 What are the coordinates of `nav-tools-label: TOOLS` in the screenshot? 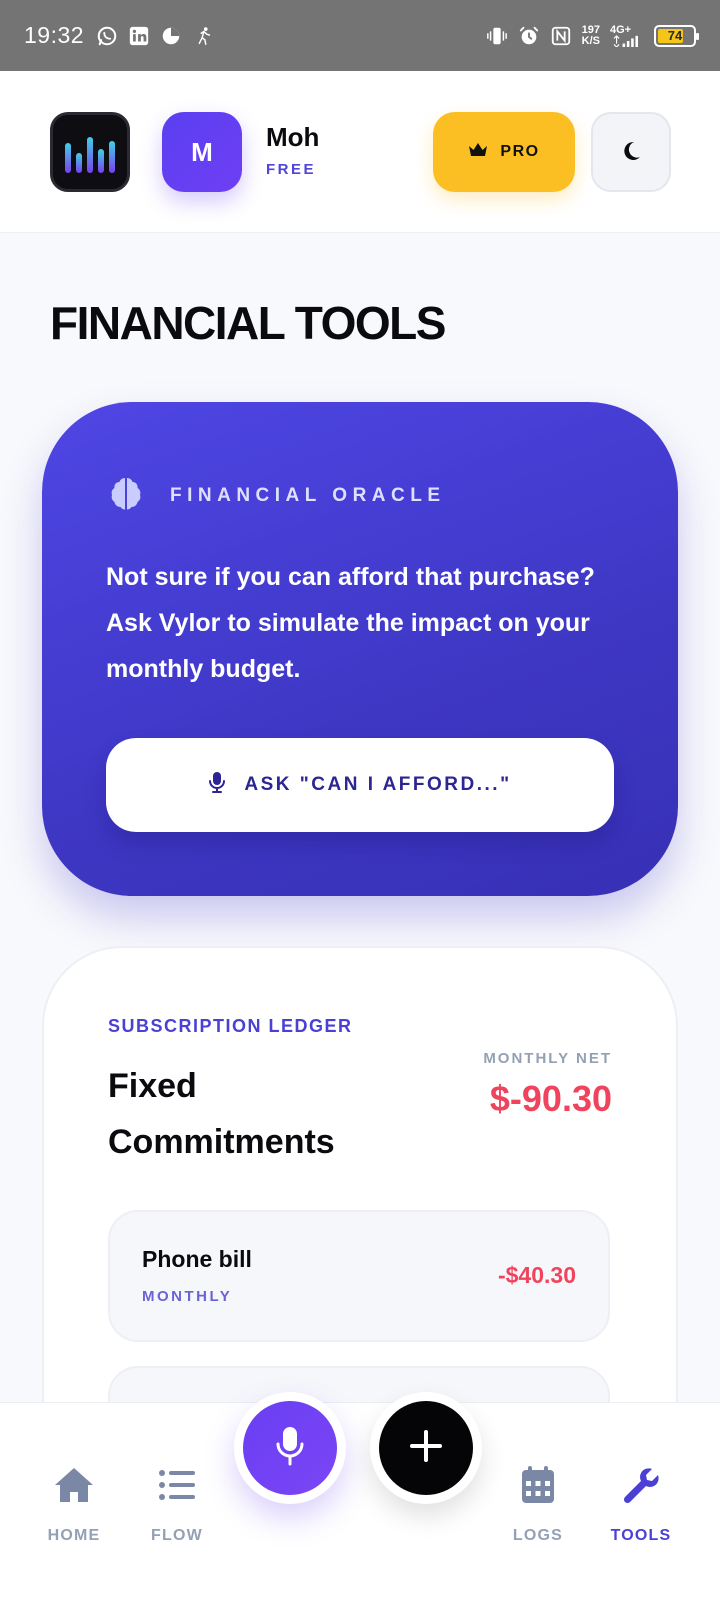 It's located at (641, 1535).